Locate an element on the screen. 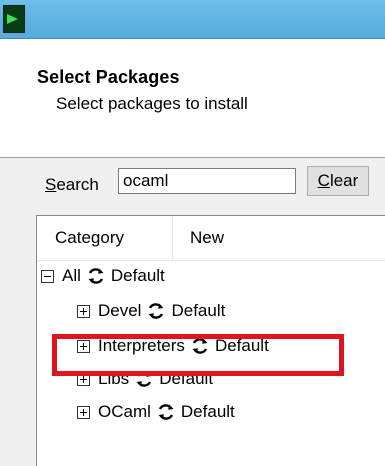 This screenshot has height=466, width=385. window-titlebar is located at coordinates (192, 19).